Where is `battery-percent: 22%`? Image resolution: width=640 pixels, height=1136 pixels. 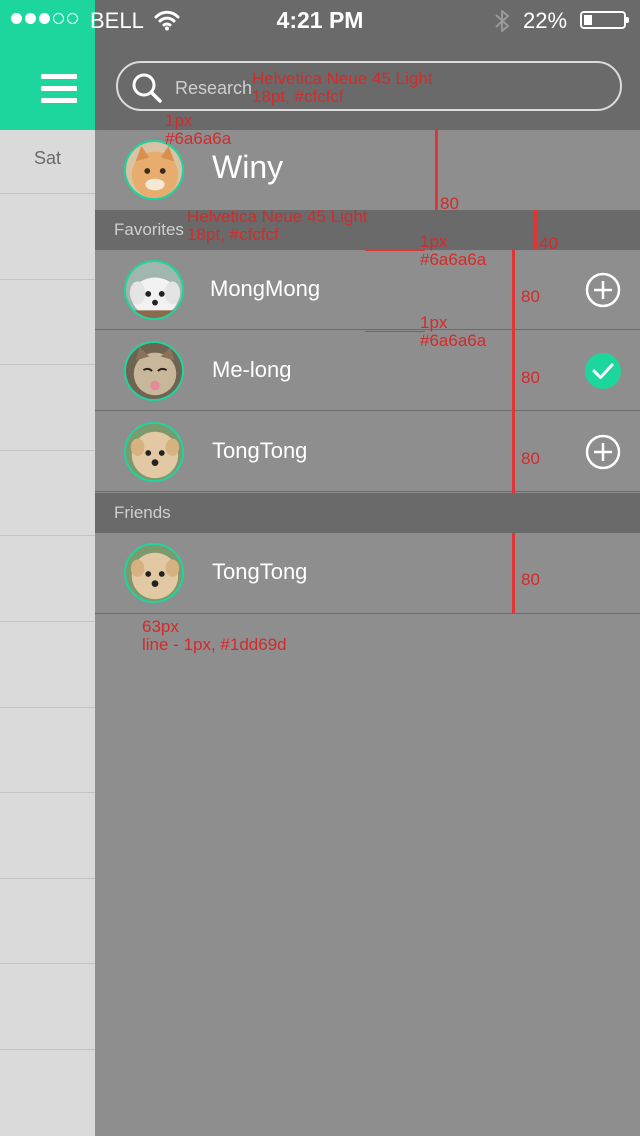
battery-percent: 22% is located at coordinates (545, 20).